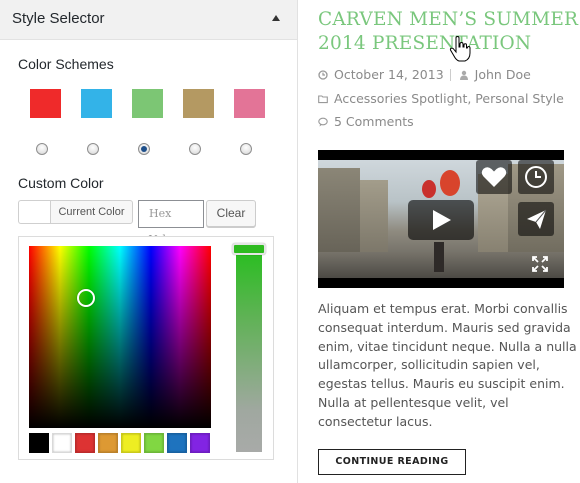  I want to click on excerpt-line: Aliquam et tempus erat. Morbi convallis, so click(443, 308).